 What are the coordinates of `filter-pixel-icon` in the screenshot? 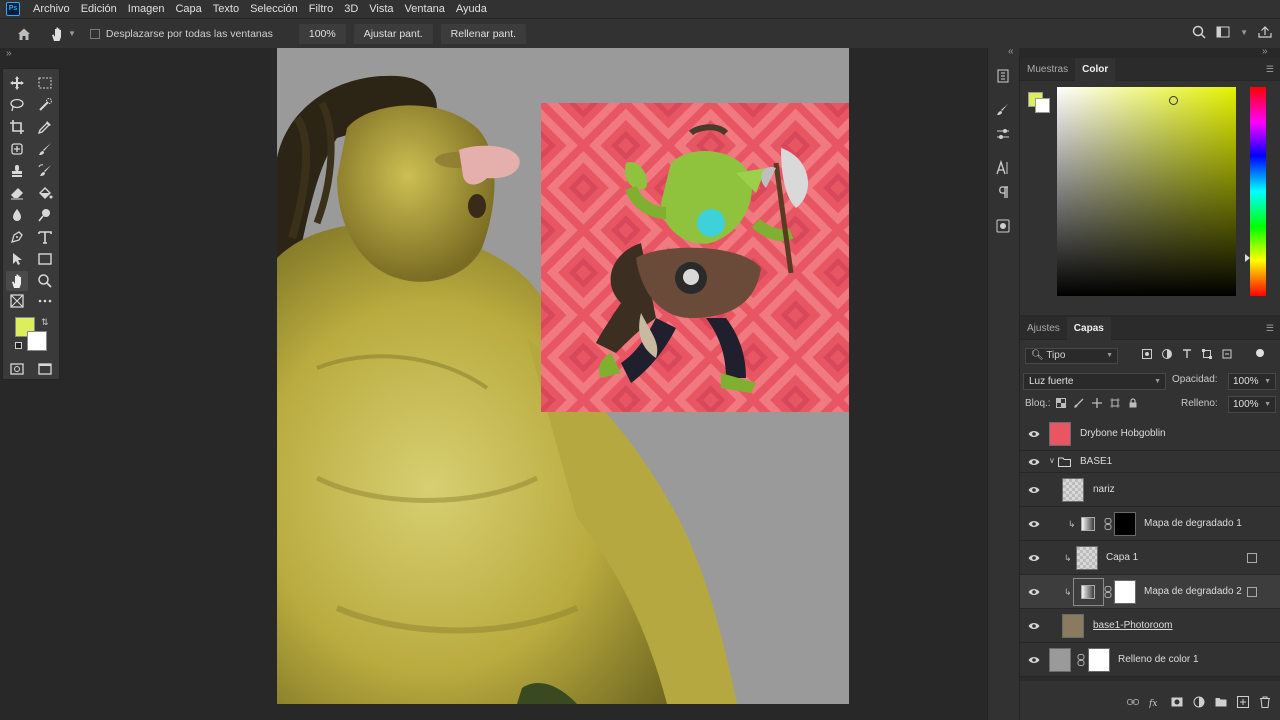 It's located at (1147, 354).